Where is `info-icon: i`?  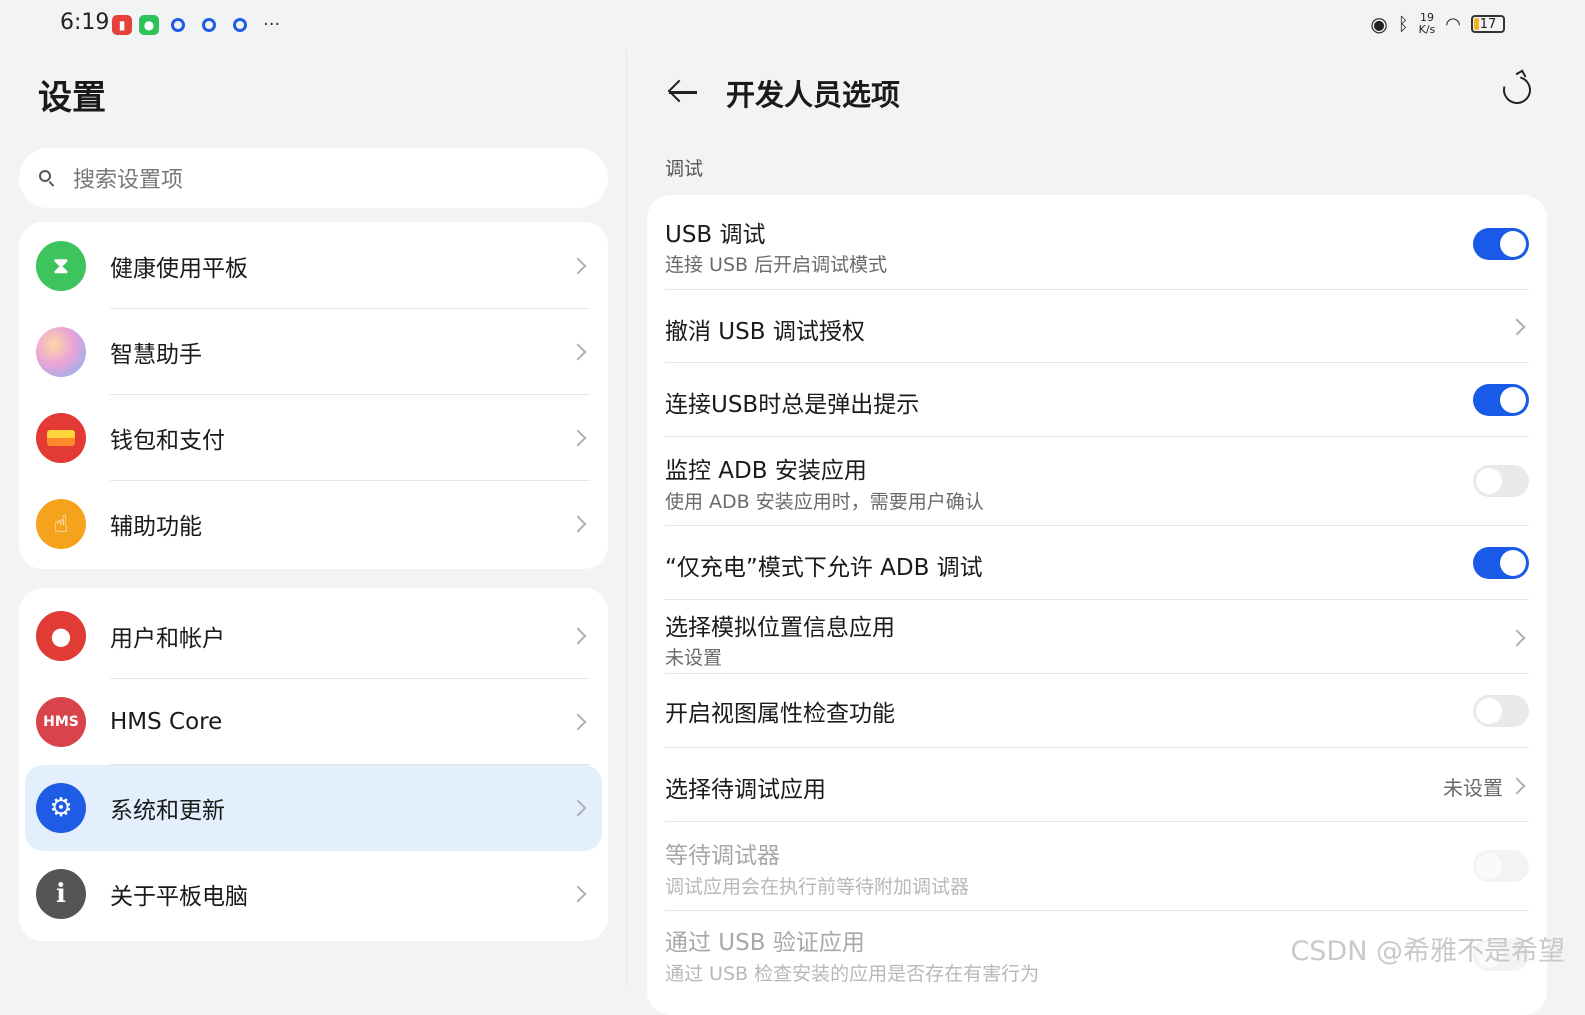 info-icon: i is located at coordinates (61, 894).